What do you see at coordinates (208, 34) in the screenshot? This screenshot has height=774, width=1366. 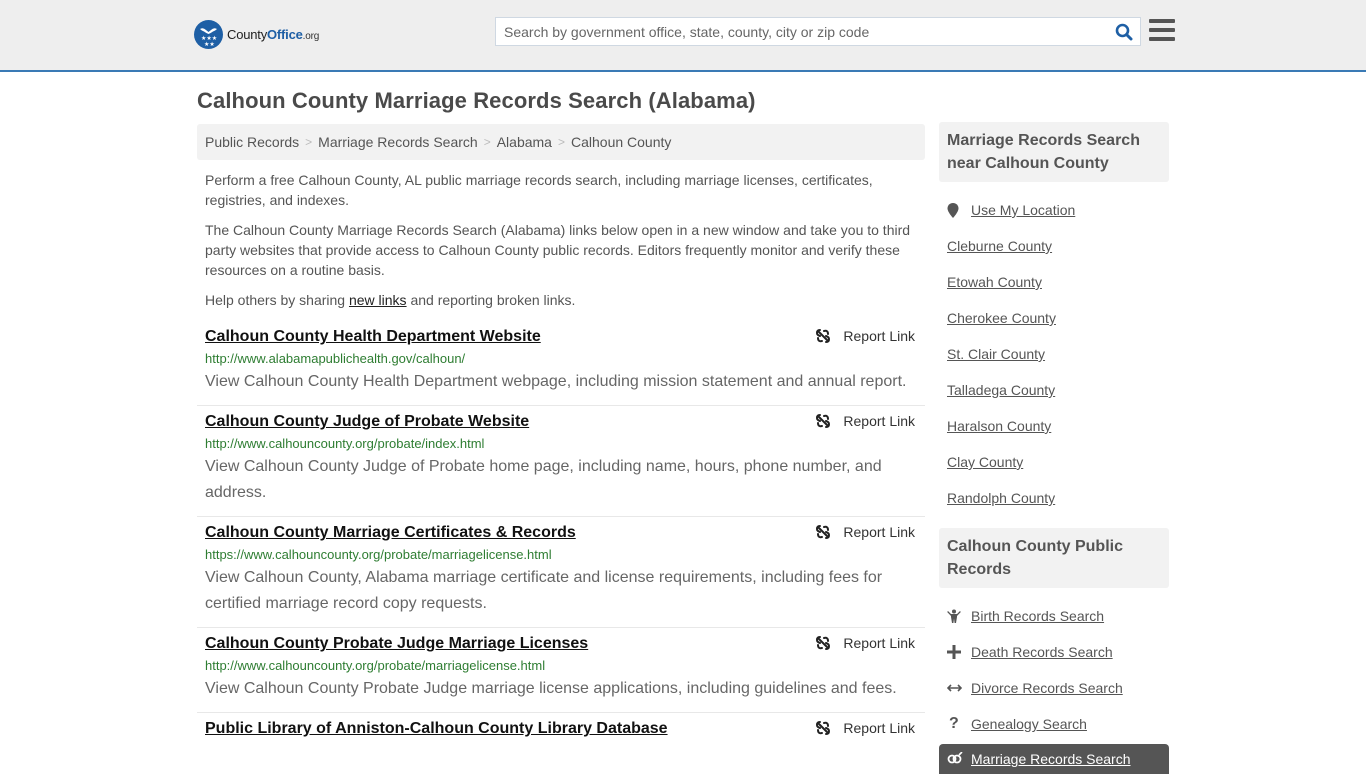 I see `eagle-stars-icon: ★★★ ★★` at bounding box center [208, 34].